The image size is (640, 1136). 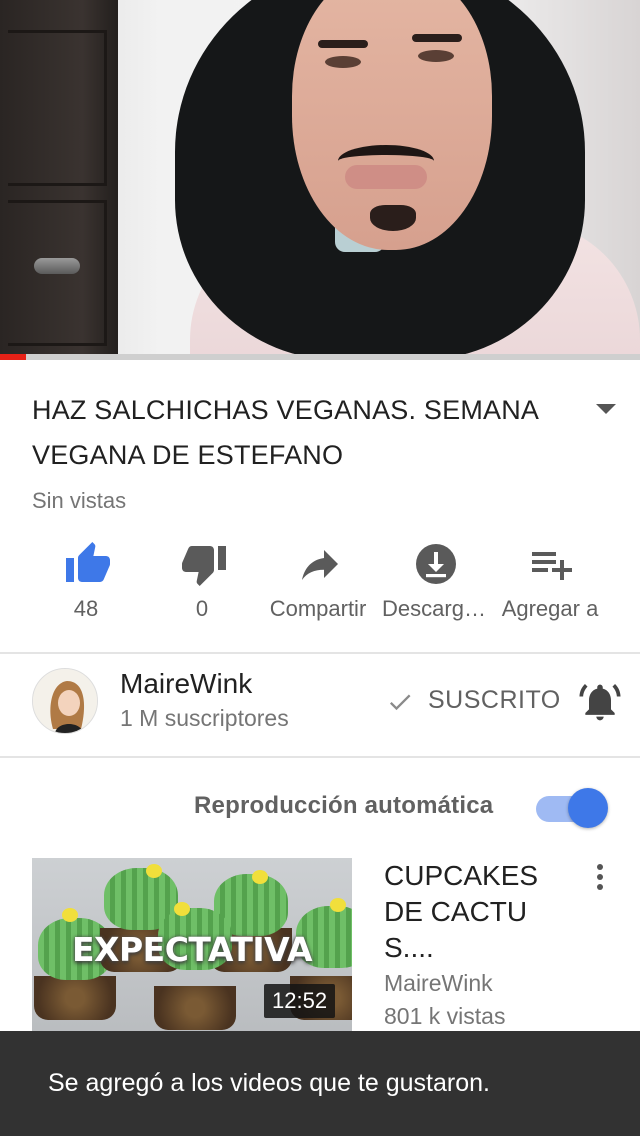 I want to click on add-to-playlist-button: Agregar a, so click(x=550, y=586).